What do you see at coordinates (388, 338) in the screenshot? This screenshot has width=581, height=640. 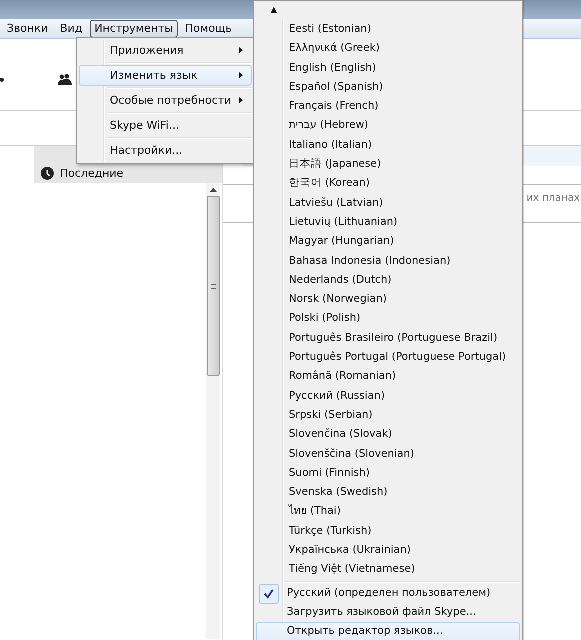 I see `language-entry: Português Brasileiro (Portuguese Brazil)` at bounding box center [388, 338].